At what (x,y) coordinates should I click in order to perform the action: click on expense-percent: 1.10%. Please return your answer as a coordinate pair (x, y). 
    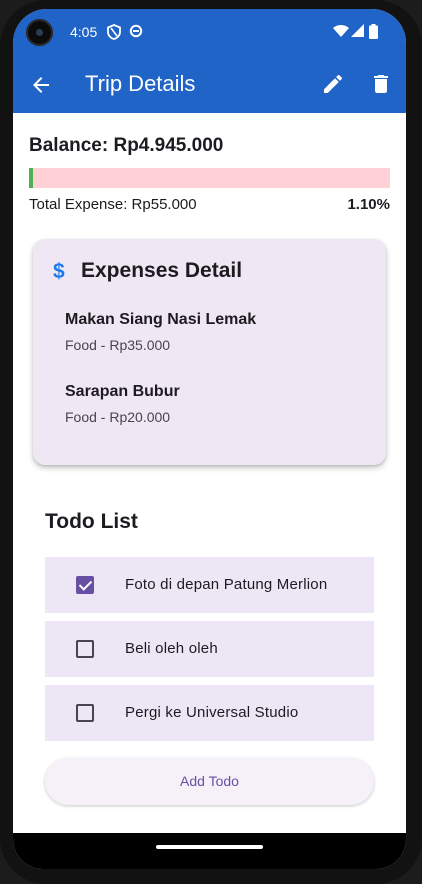
    Looking at the image, I should click on (368, 204).